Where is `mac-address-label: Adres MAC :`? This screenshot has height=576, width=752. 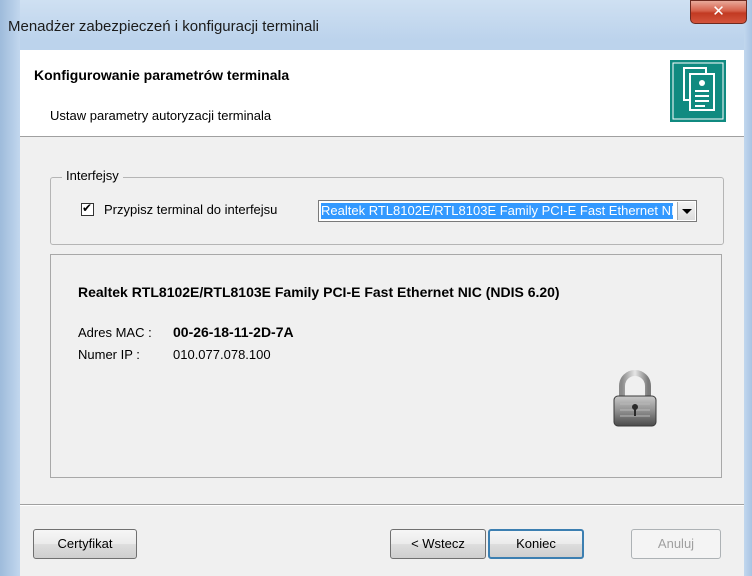 mac-address-label: Adres MAC : is located at coordinates (115, 332).